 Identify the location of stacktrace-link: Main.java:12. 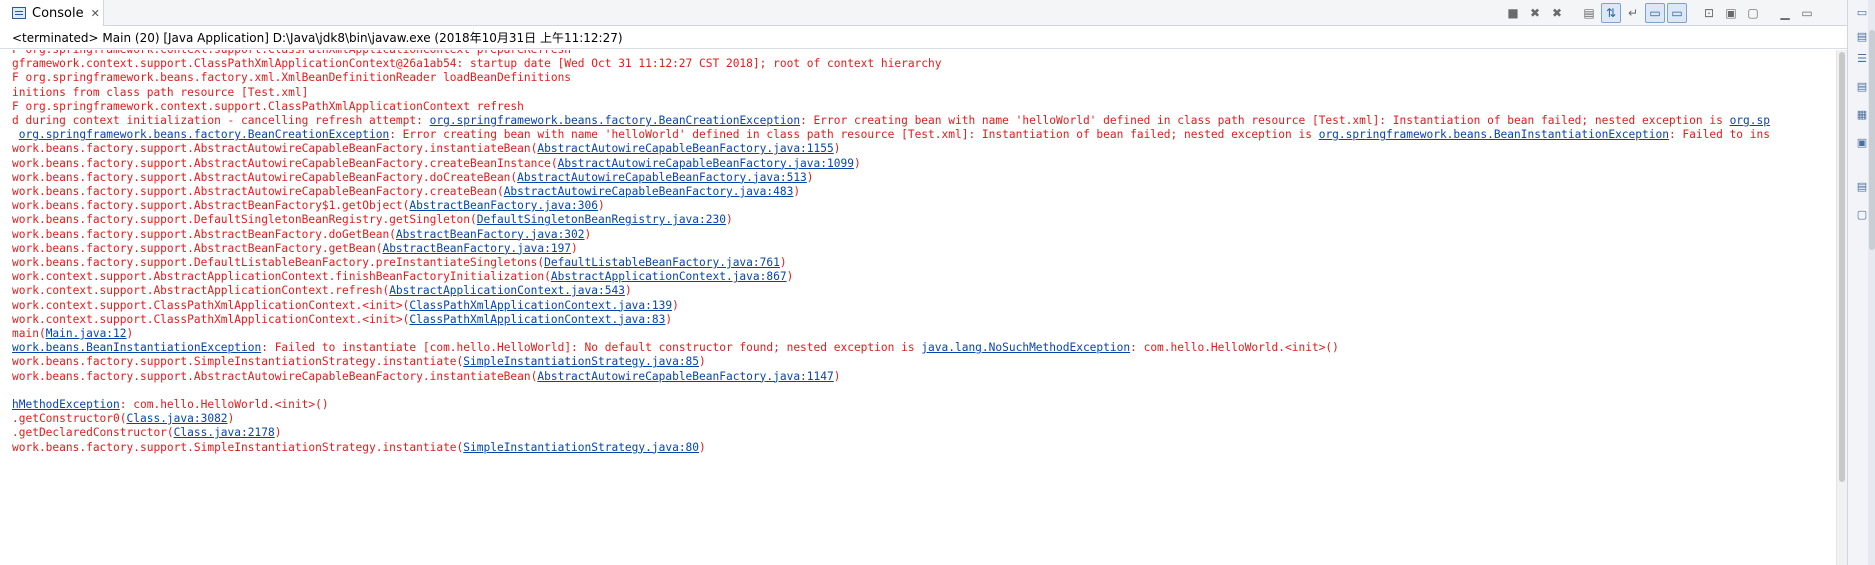
(86, 333).